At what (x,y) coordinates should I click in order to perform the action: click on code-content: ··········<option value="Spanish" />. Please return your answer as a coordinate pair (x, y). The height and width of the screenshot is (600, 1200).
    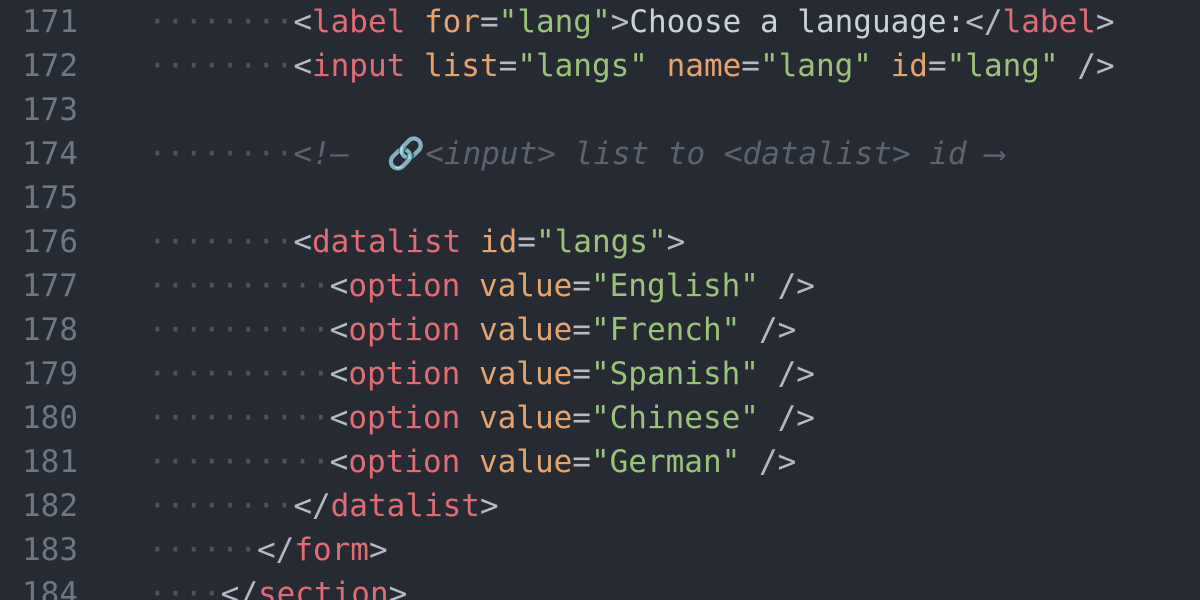
    Looking at the image, I should click on (481, 374).